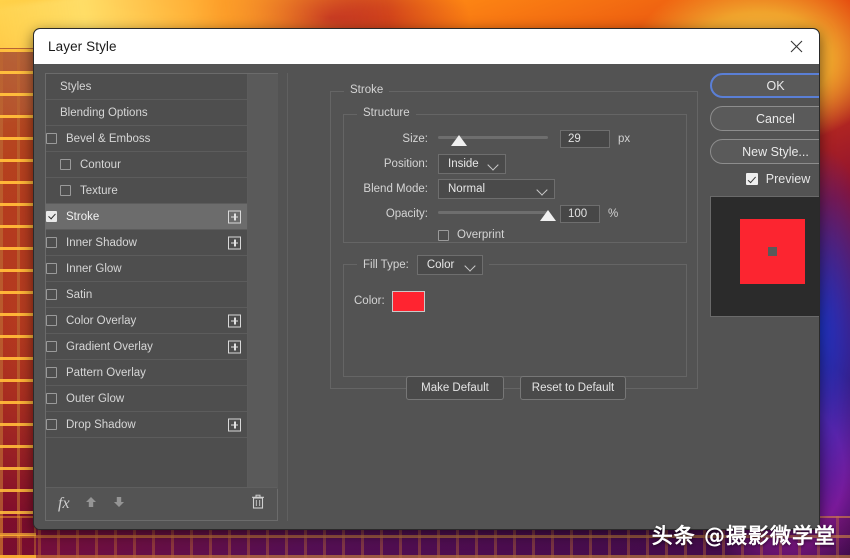 The image size is (850, 558). I want to click on position-value: Inside, so click(463, 164).